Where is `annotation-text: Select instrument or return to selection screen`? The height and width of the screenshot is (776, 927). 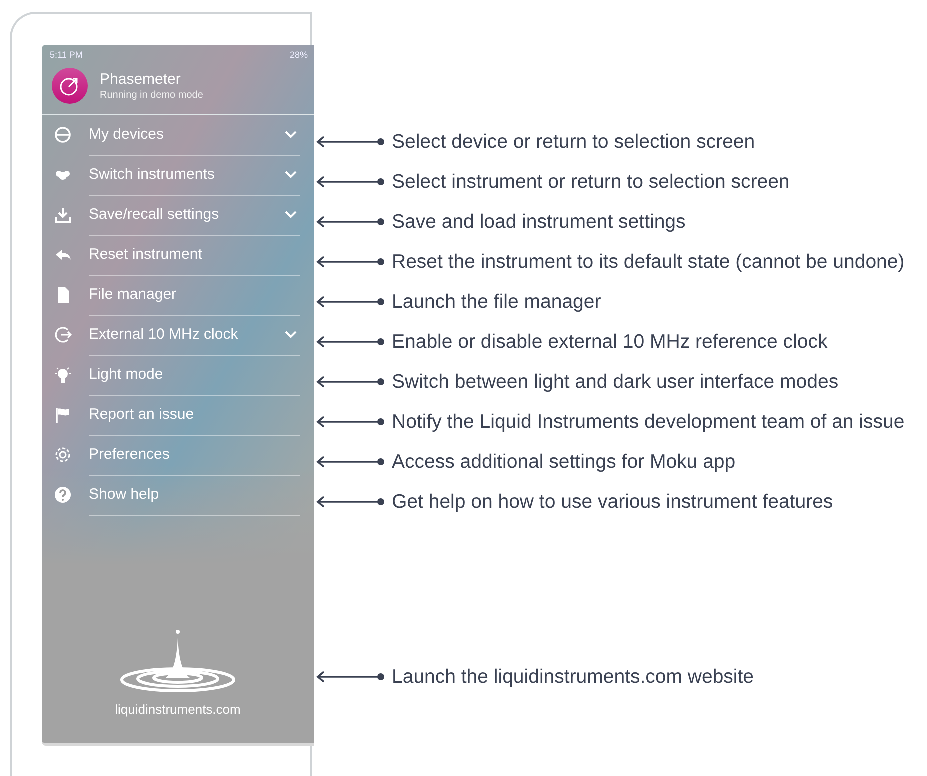
annotation-text: Select instrument or return to selection screen is located at coordinates (591, 182).